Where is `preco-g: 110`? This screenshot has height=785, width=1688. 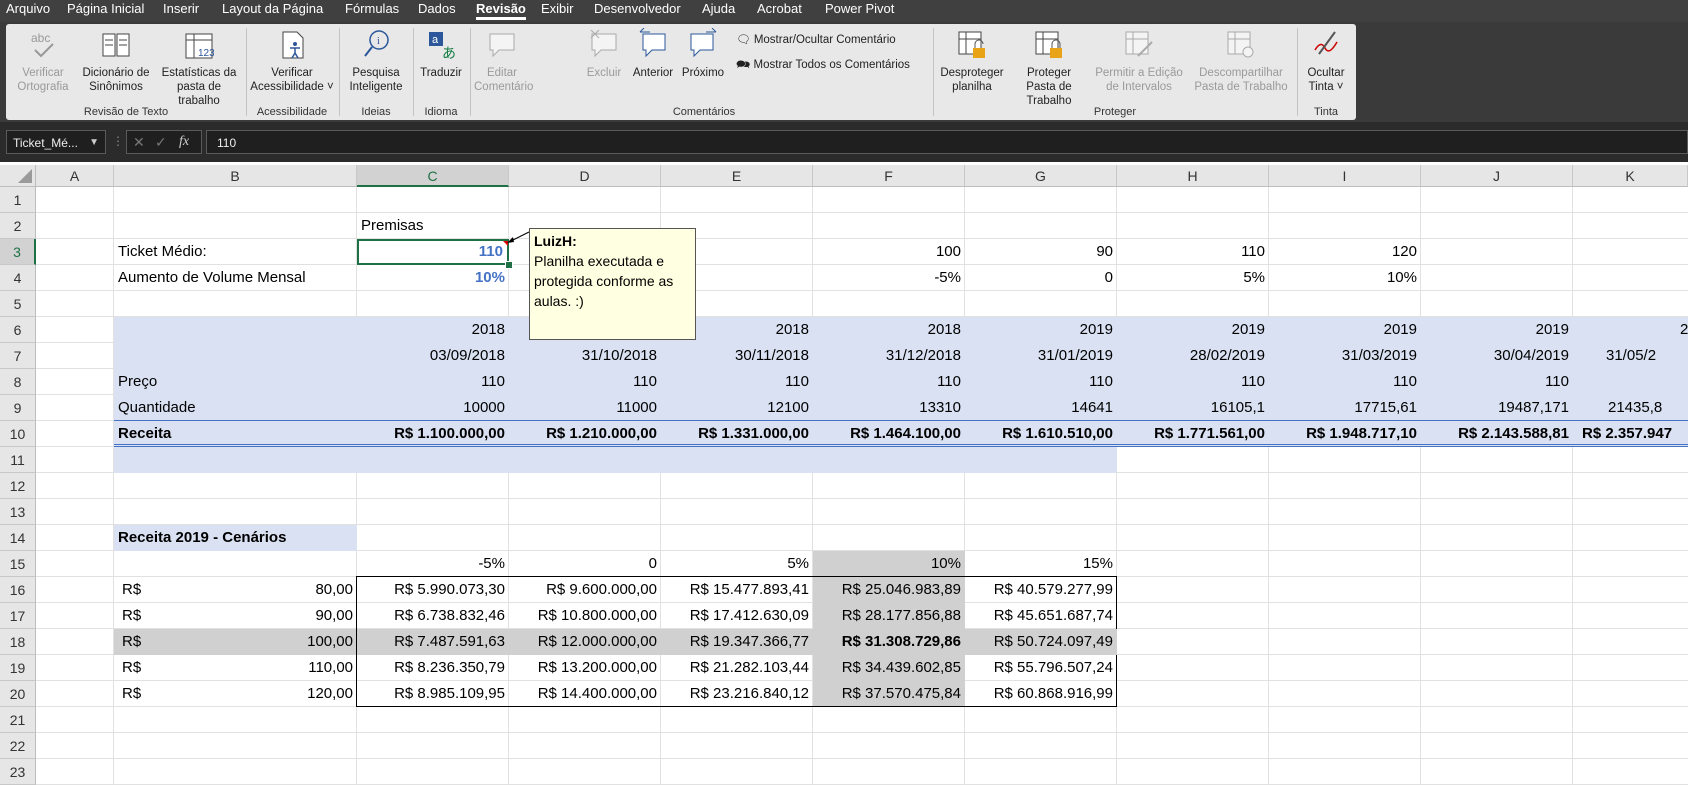
preco-g: 110 is located at coordinates (1041, 382).